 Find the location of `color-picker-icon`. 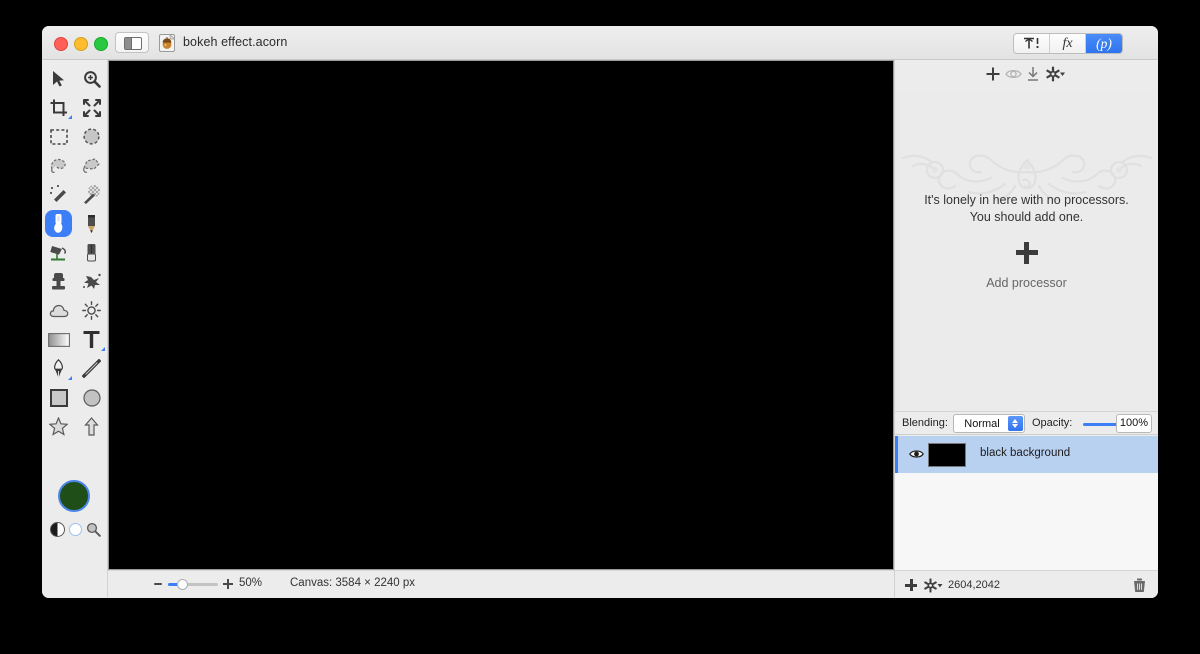

color-picker-icon is located at coordinates (93, 529).